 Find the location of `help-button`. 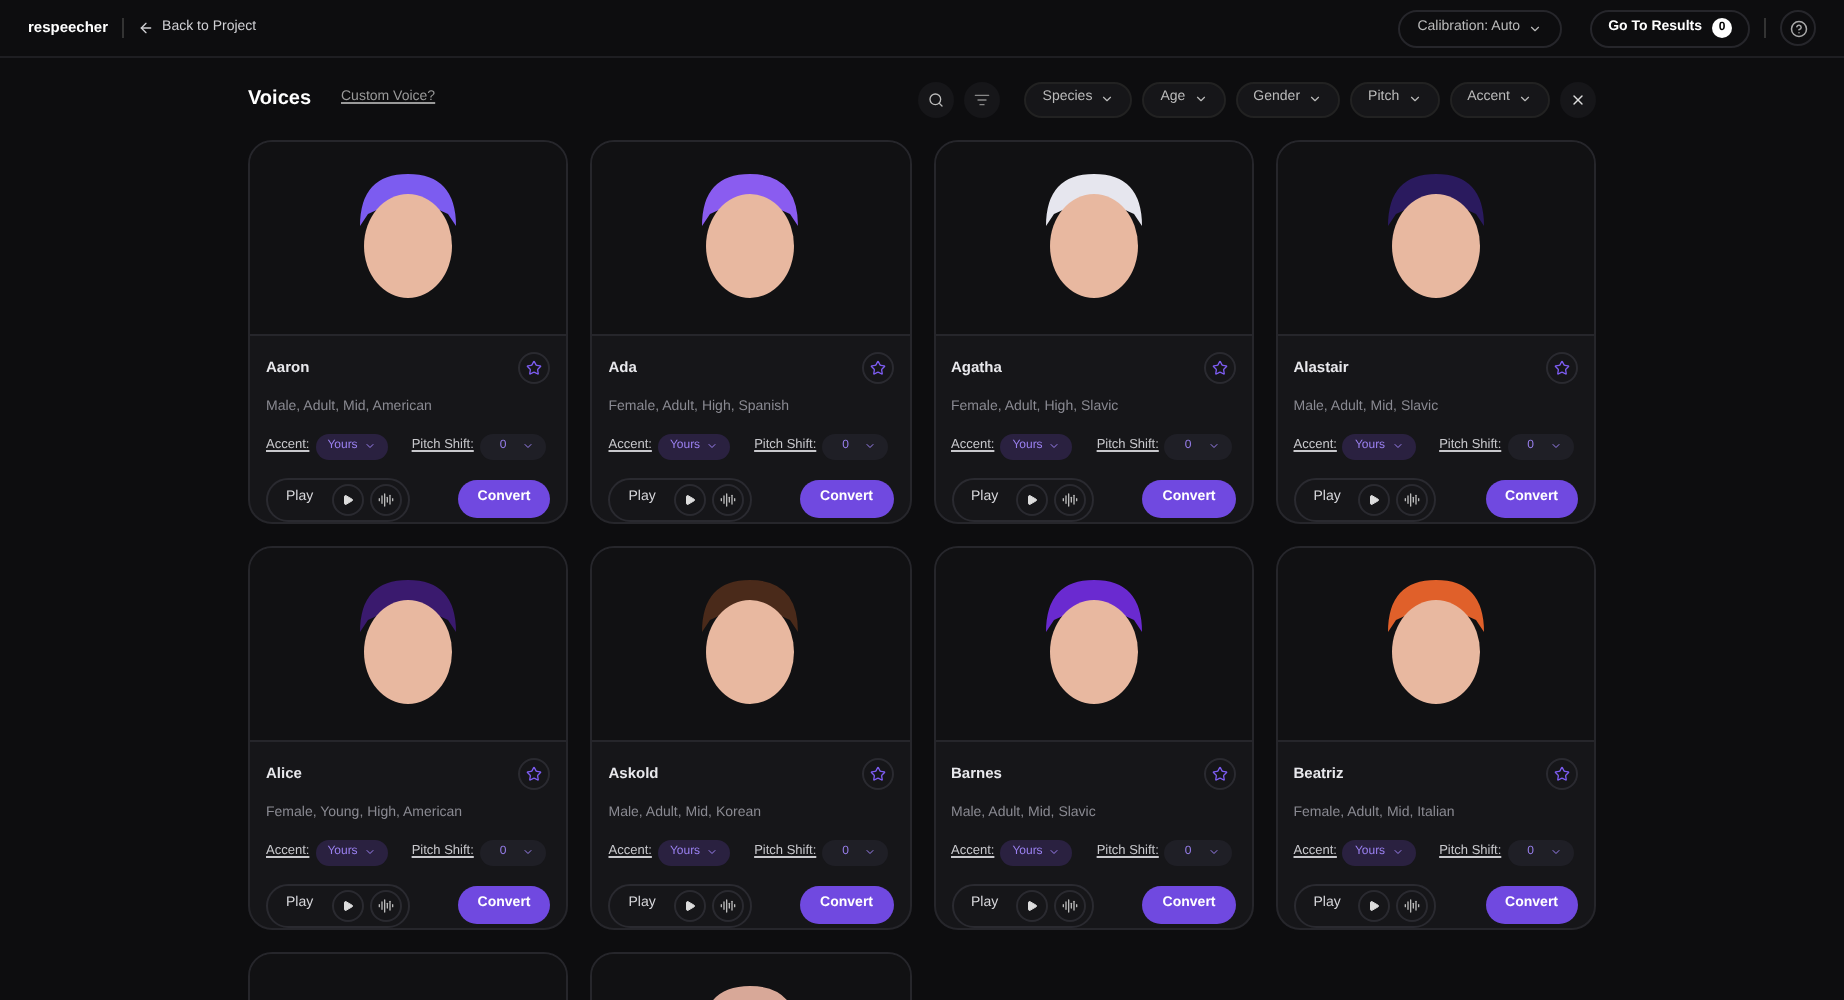

help-button is located at coordinates (1798, 28).